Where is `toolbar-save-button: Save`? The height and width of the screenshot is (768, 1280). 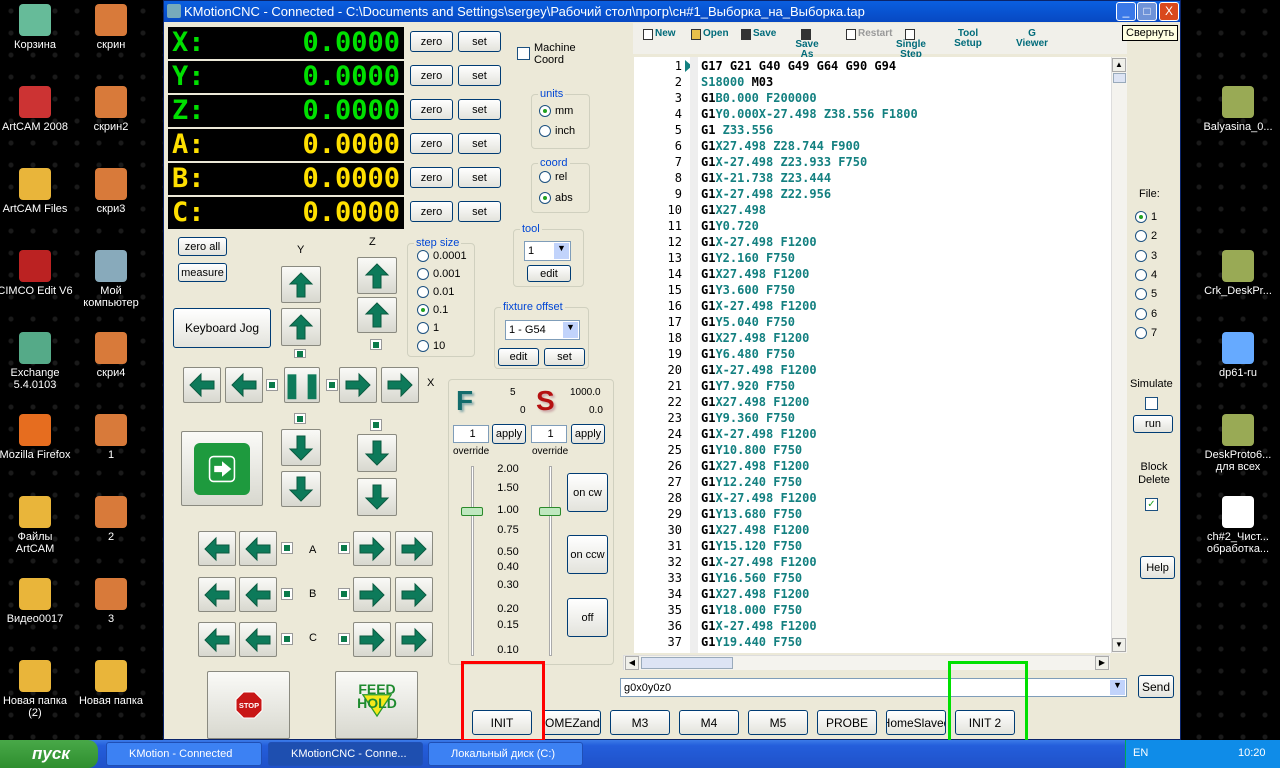 toolbar-save-button: Save is located at coordinates (758, 34).